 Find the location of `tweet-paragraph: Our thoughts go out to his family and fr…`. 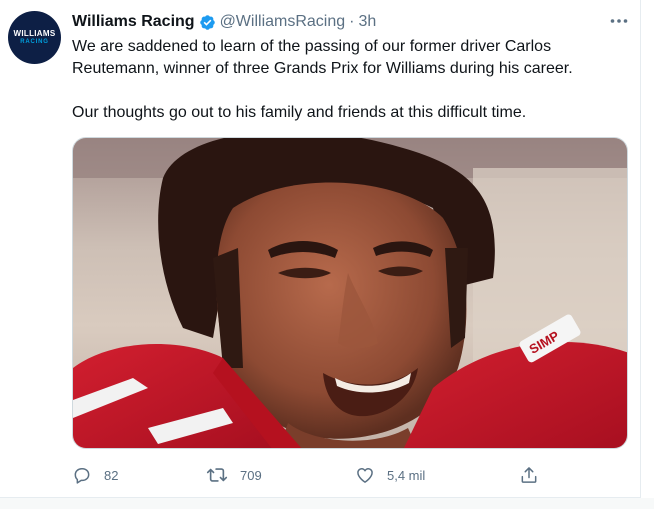

tweet-paragraph: Our thoughts go out to his family and fr… is located at coordinates (299, 112).